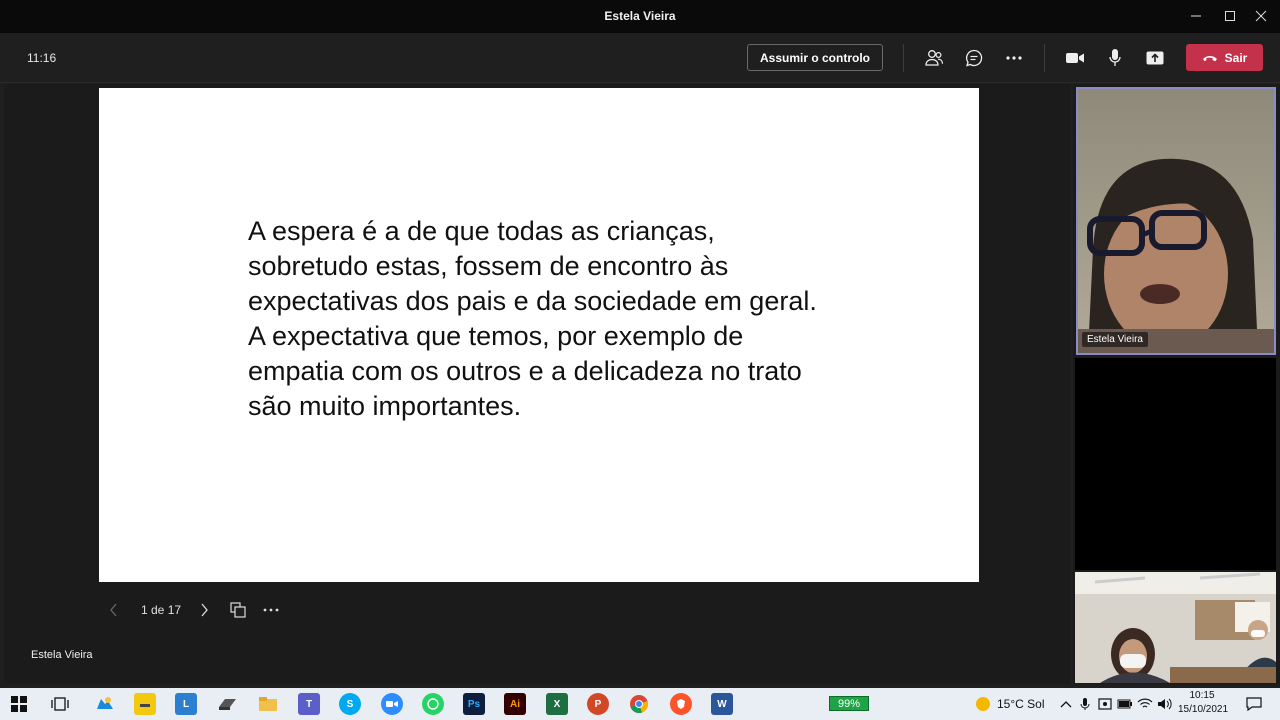 The width and height of the screenshot is (1280, 720). What do you see at coordinates (983, 704) in the screenshot?
I see `weather-sun-icon` at bounding box center [983, 704].